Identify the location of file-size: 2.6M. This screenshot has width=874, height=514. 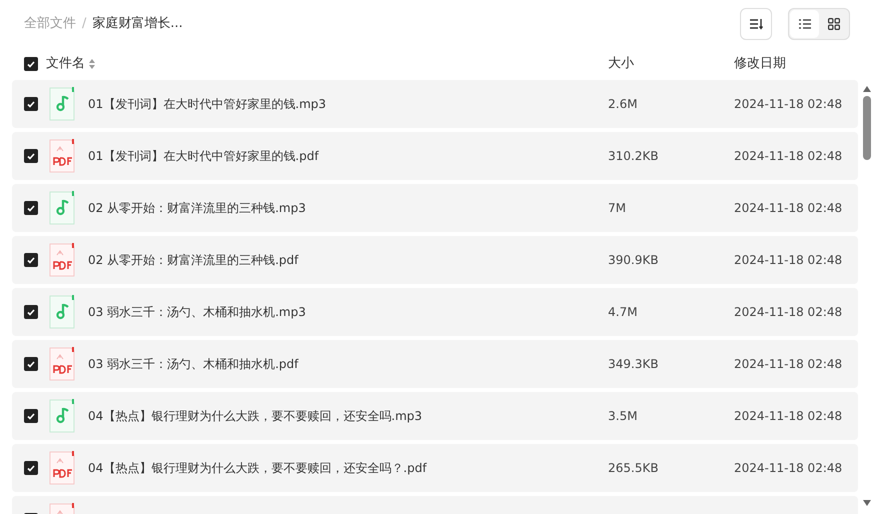
(623, 104).